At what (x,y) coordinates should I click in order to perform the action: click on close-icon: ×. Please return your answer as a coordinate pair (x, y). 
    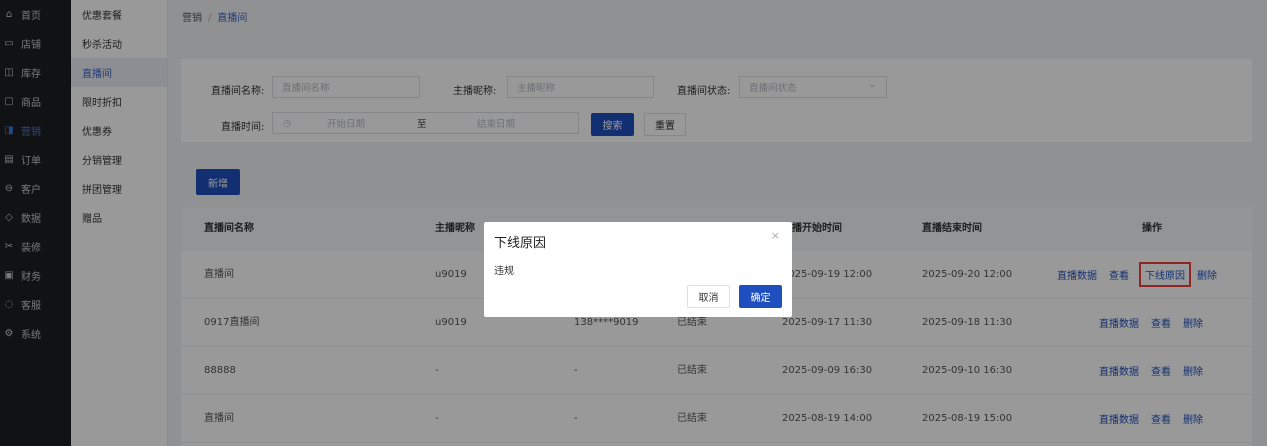
    Looking at the image, I should click on (775, 235).